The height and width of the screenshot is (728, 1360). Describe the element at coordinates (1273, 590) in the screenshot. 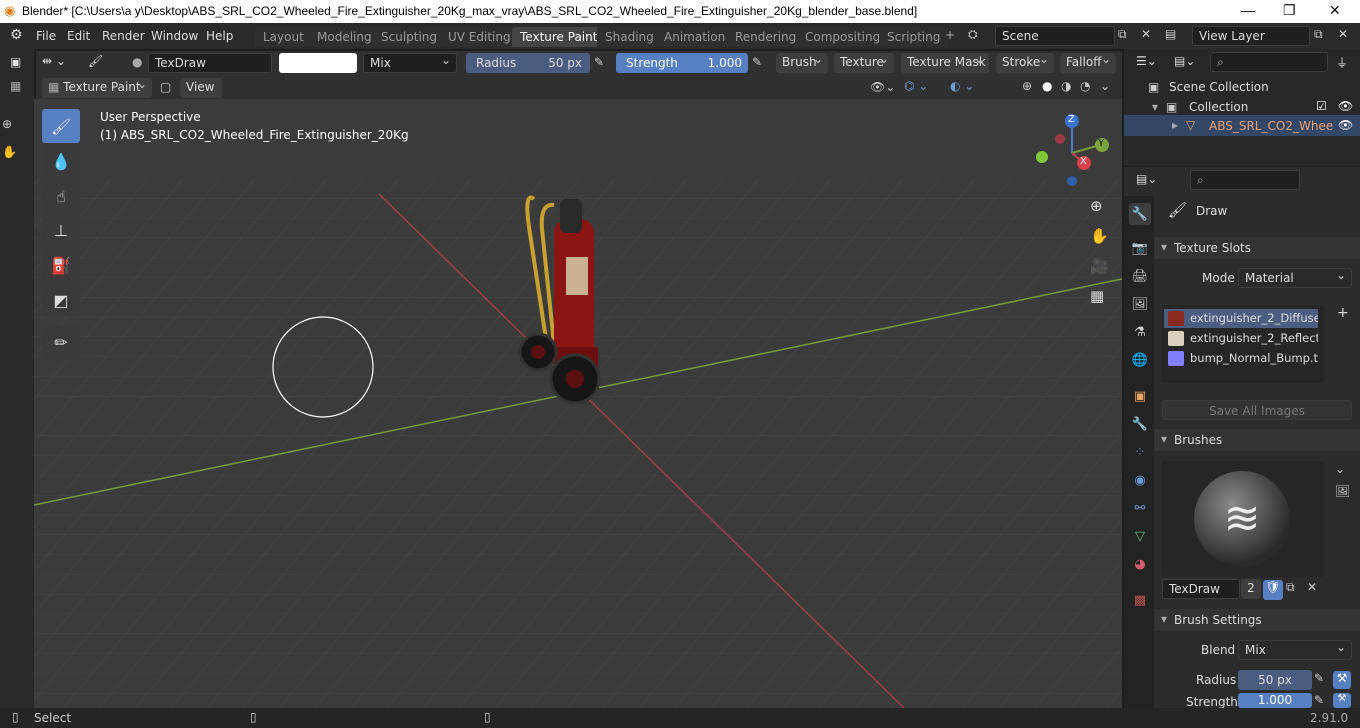

I see `fake-user-icon: 🛡` at that location.